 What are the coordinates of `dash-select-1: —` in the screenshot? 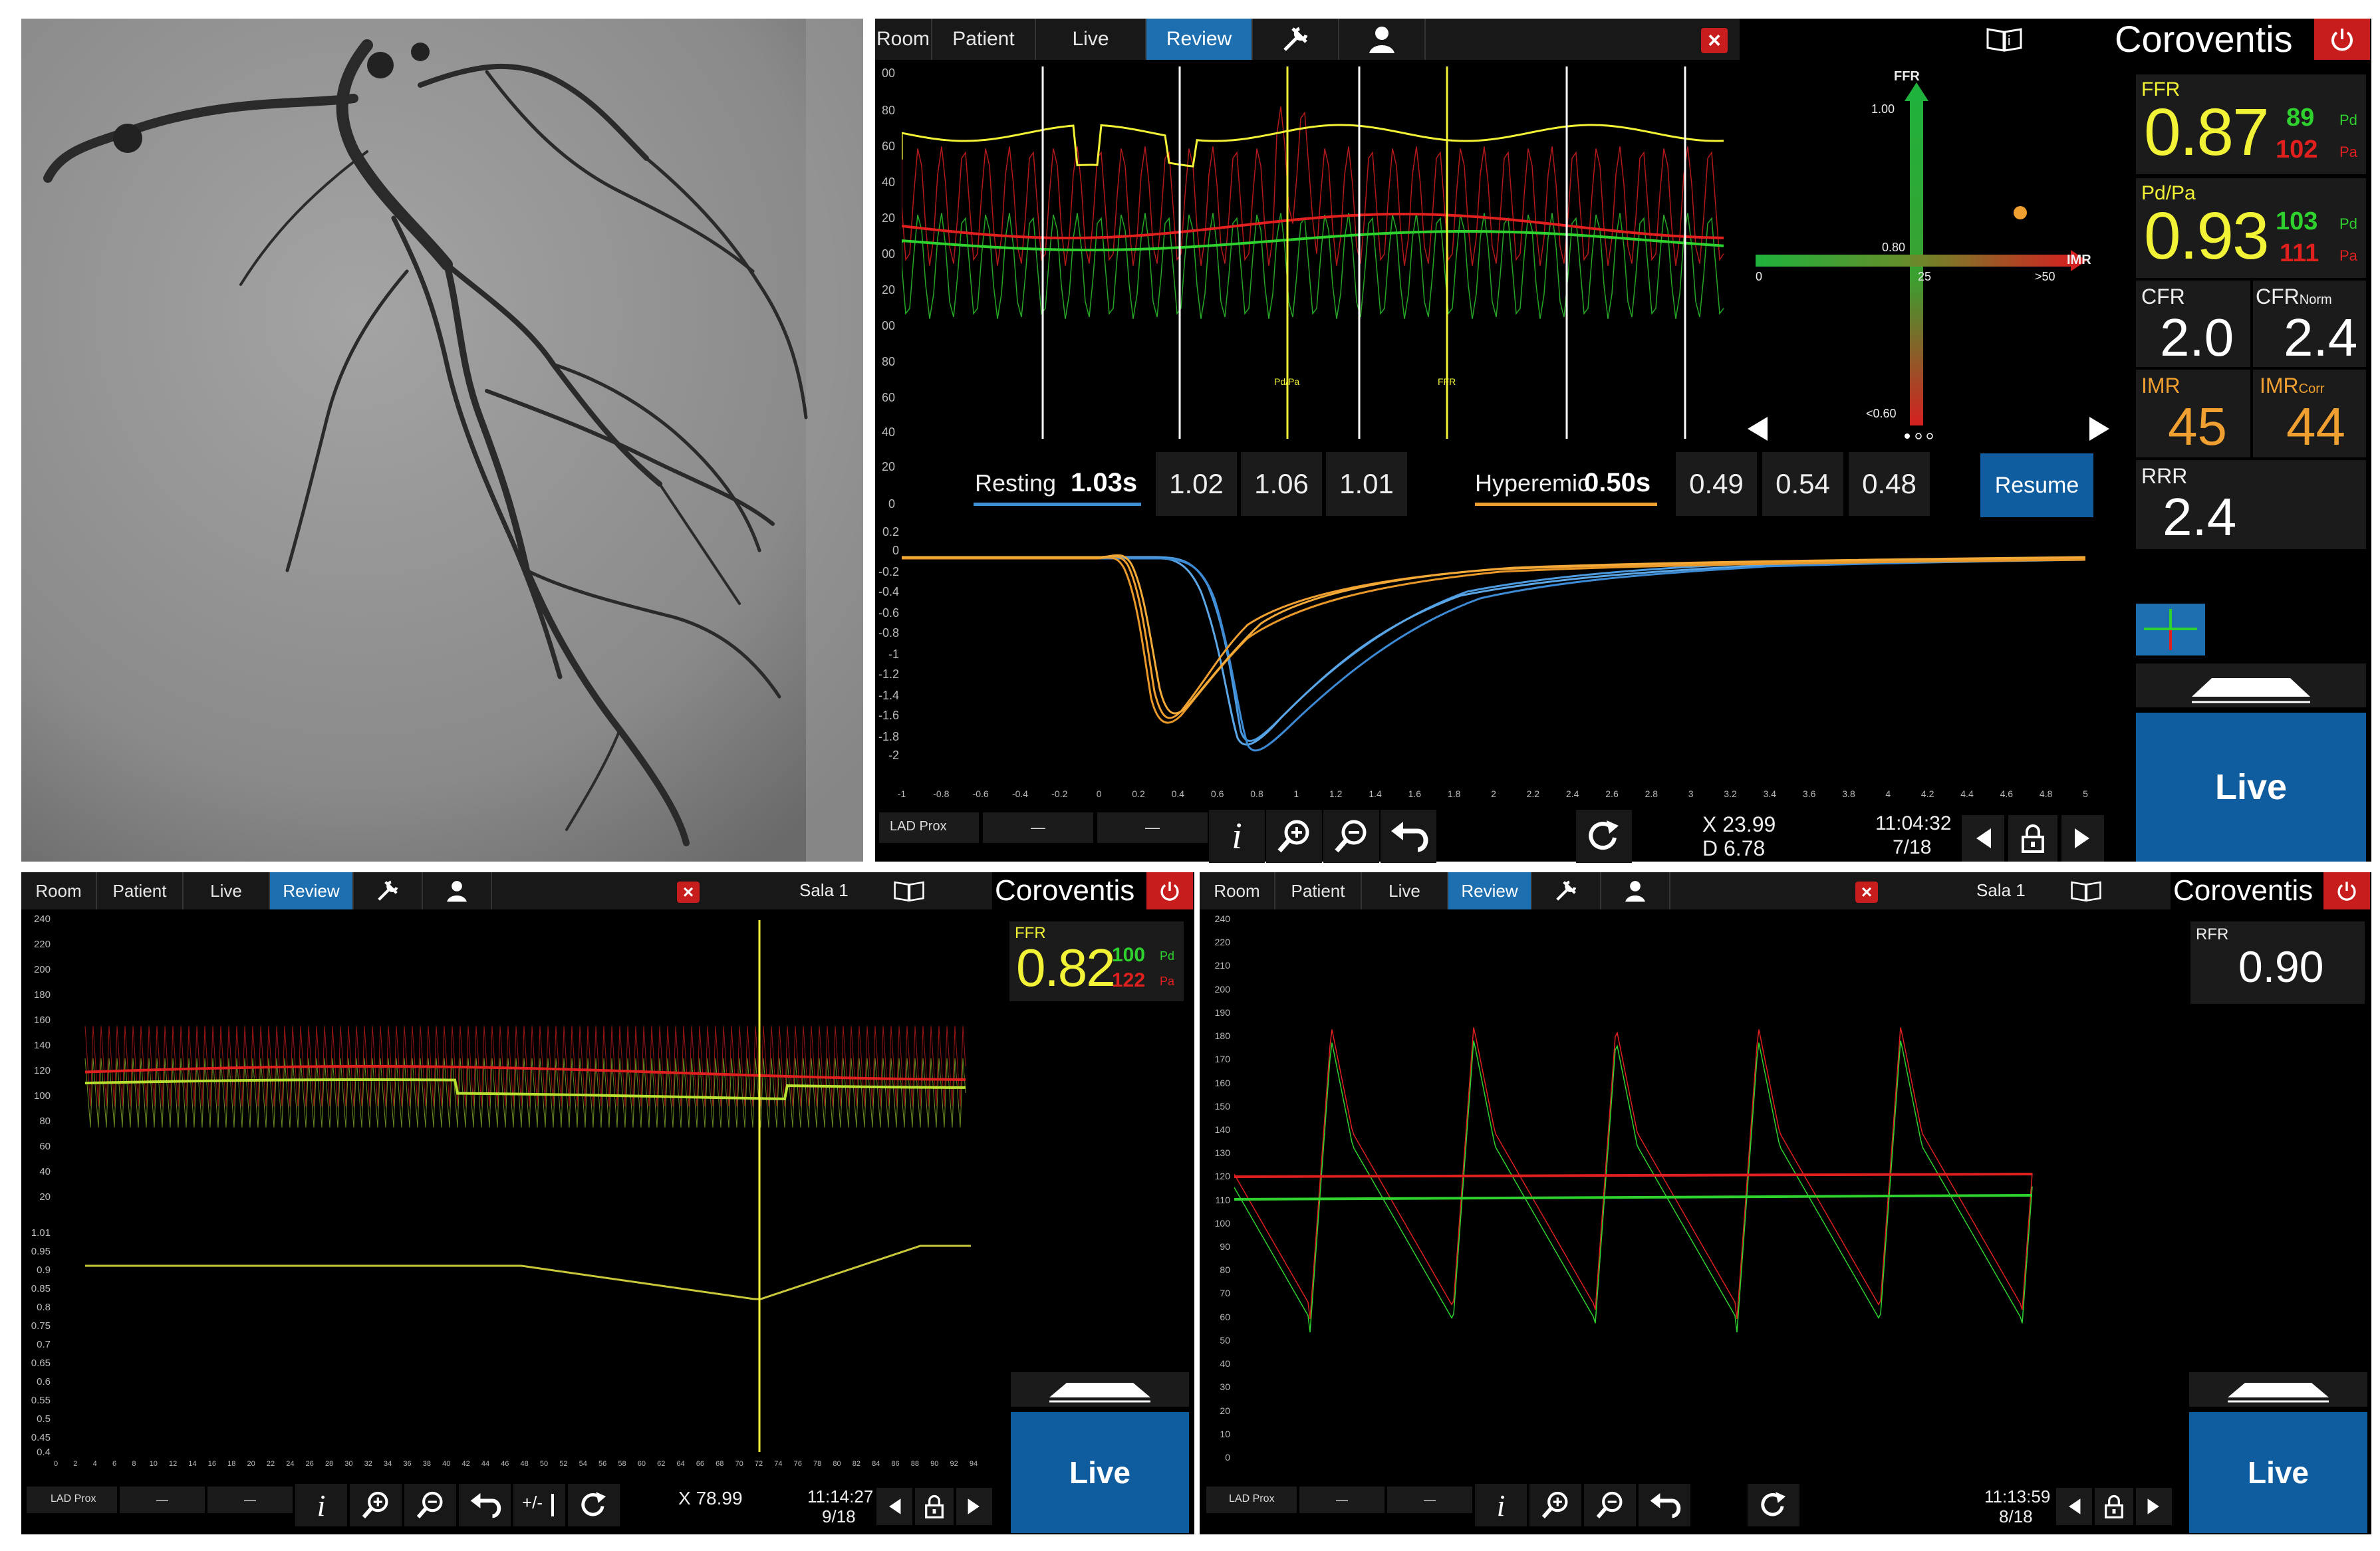 It's located at (1038, 827).